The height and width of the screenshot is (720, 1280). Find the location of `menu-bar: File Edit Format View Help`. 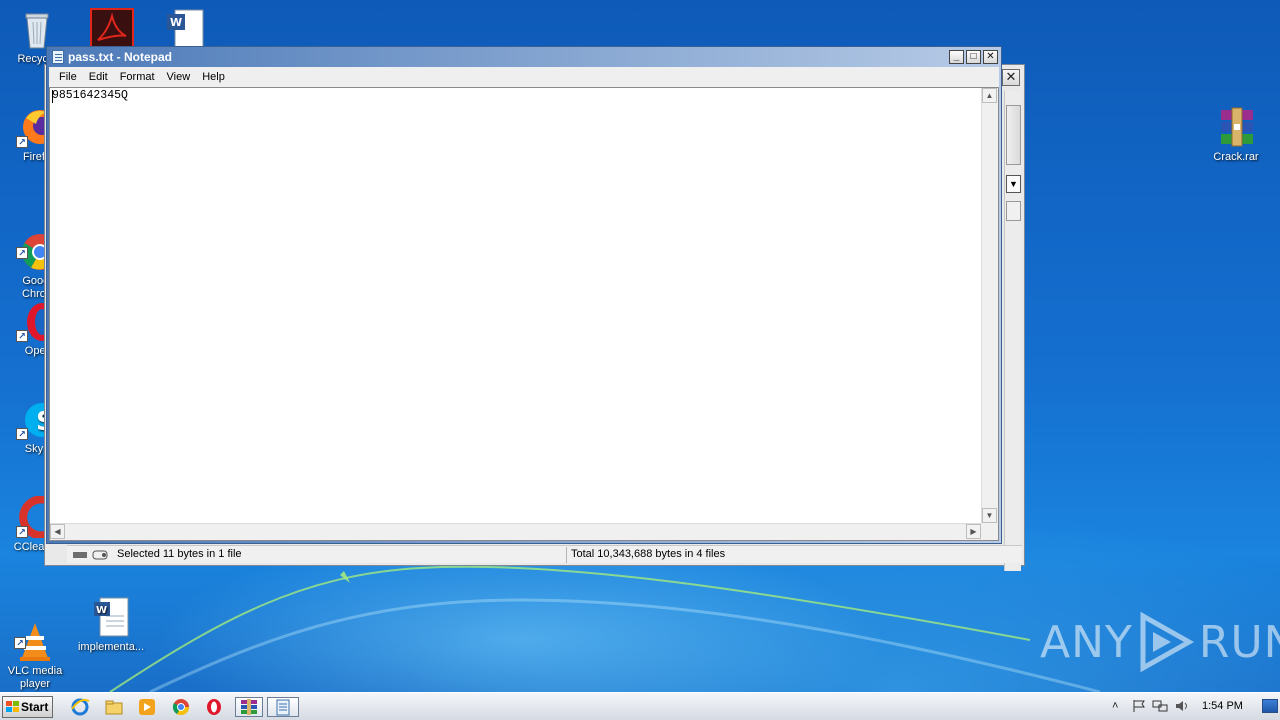

menu-bar: File Edit Format View Help is located at coordinates (524, 77).